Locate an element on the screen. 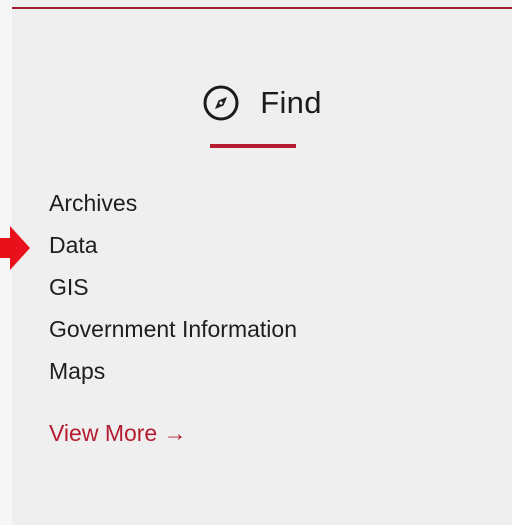 This screenshot has width=512, height=525. card-title: Find is located at coordinates (291, 102).